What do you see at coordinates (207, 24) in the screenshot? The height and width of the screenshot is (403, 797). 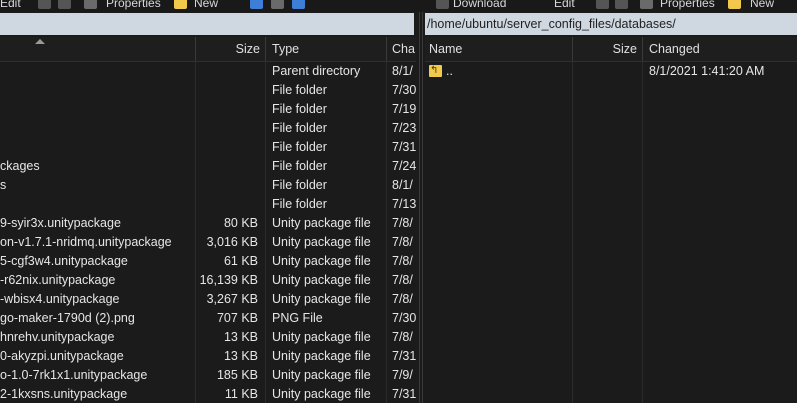 I see `left-path-bar` at bounding box center [207, 24].